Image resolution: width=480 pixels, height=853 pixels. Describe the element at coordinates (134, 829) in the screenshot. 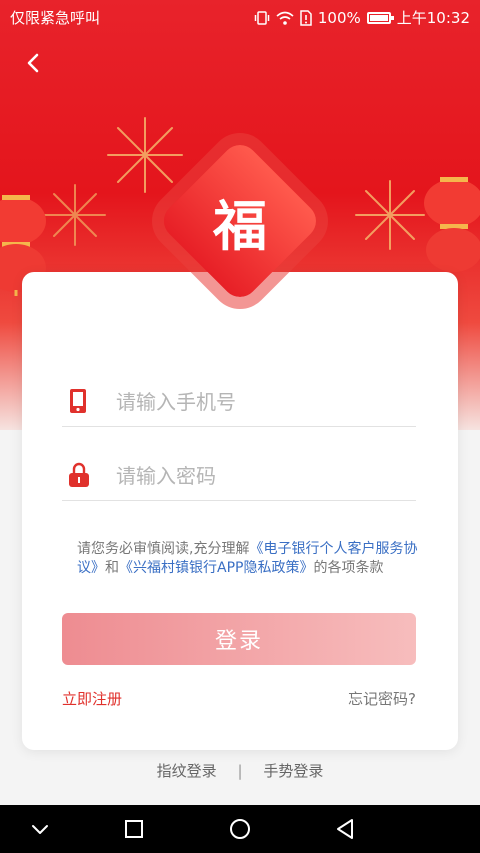

I see `recent-apps-icon` at that location.